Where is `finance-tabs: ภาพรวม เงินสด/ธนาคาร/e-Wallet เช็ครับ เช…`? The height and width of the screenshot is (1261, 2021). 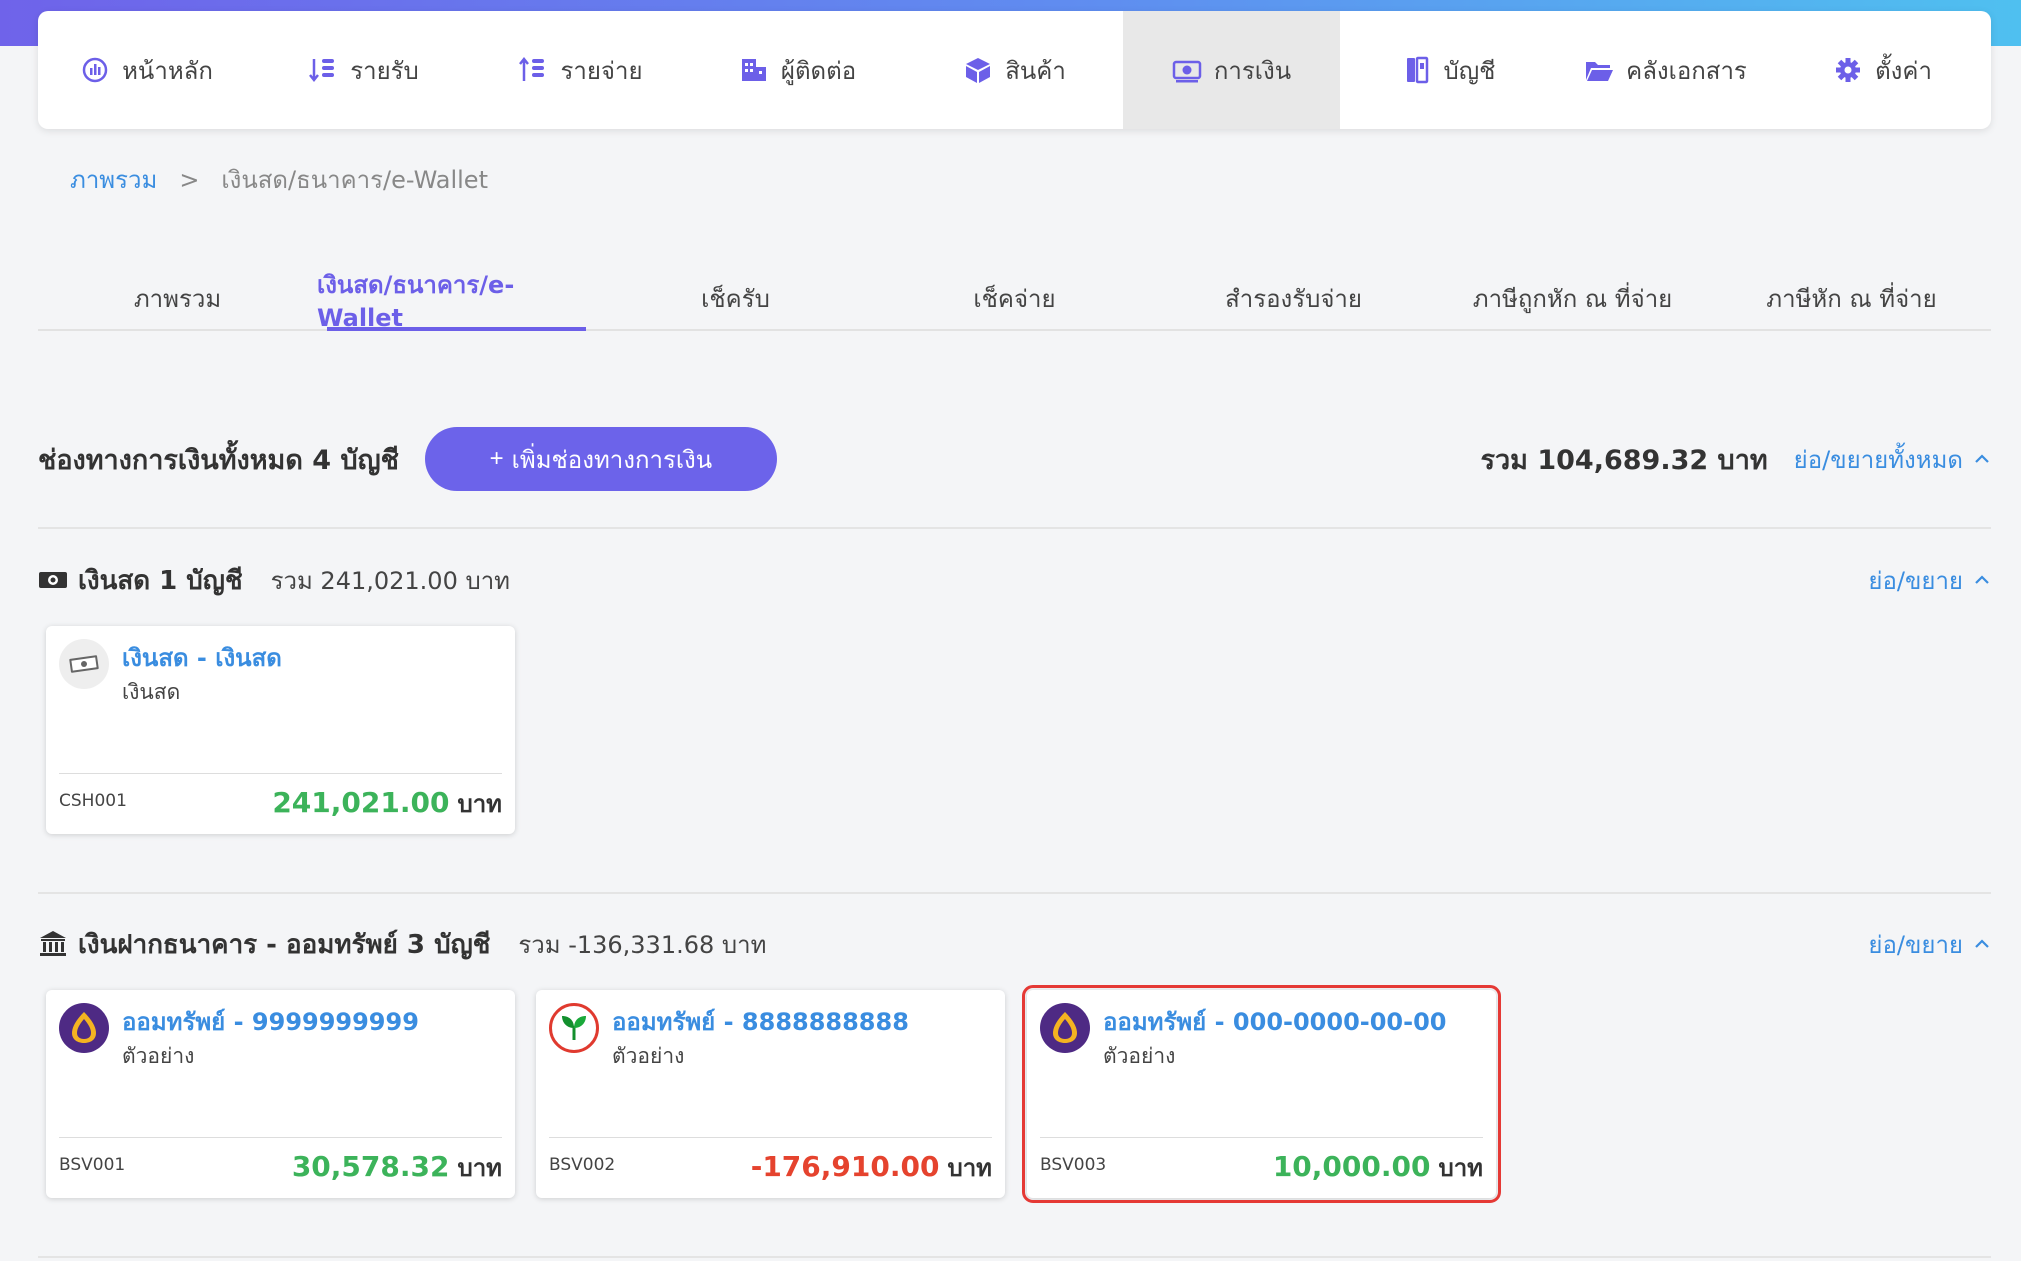
finance-tabs: ภาพรวม เงินสด/ธนาคาร/e-Wallet เช็ครับ เช… is located at coordinates (1014, 300).